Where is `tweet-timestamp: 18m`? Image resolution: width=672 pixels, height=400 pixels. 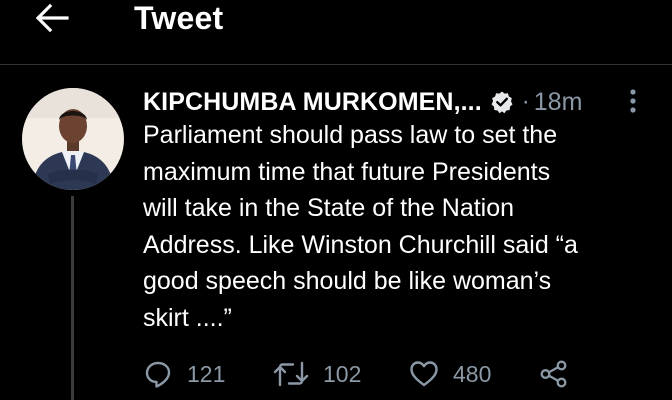
tweet-timestamp: 18m is located at coordinates (558, 102).